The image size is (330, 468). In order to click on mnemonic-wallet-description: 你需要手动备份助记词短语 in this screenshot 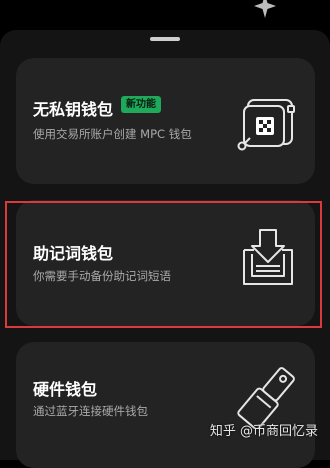, I will do `click(102, 276)`.